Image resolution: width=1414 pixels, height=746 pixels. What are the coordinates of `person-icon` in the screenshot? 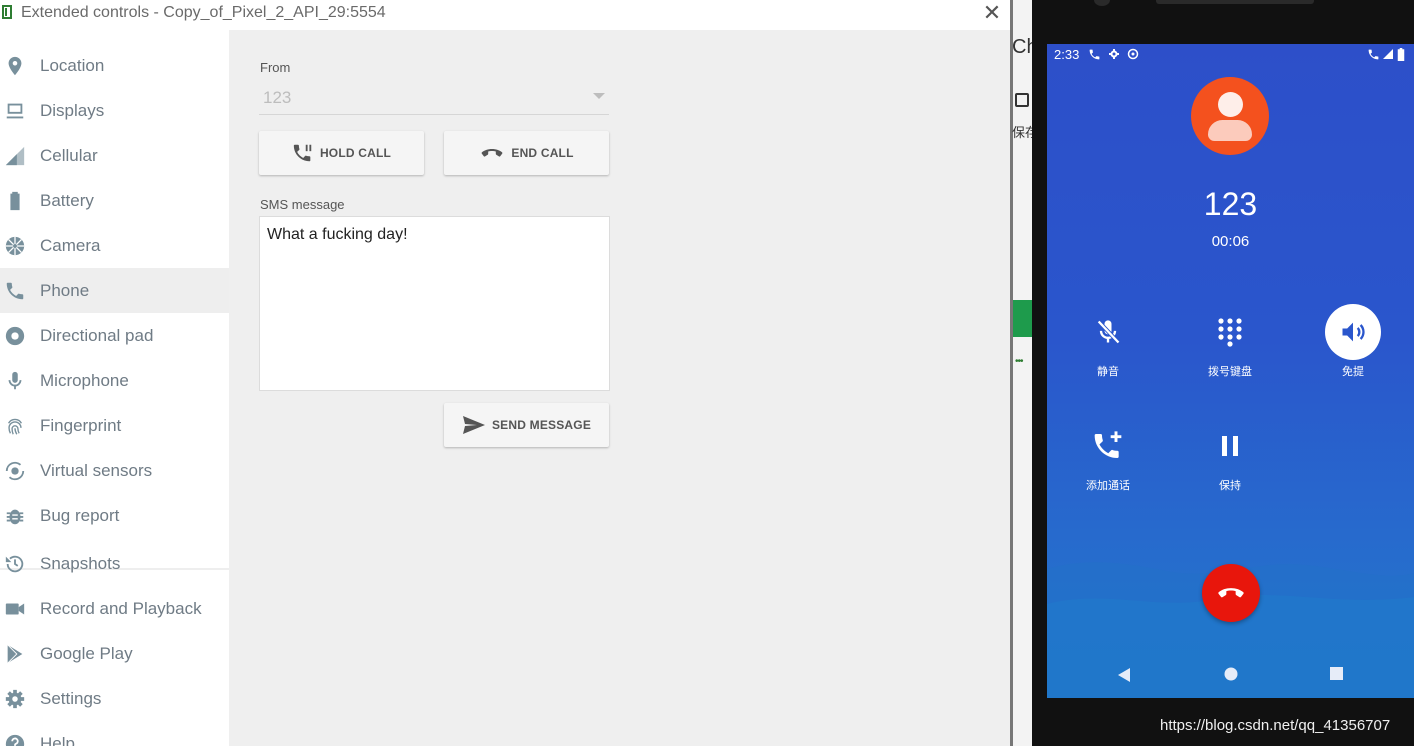 It's located at (1230, 104).